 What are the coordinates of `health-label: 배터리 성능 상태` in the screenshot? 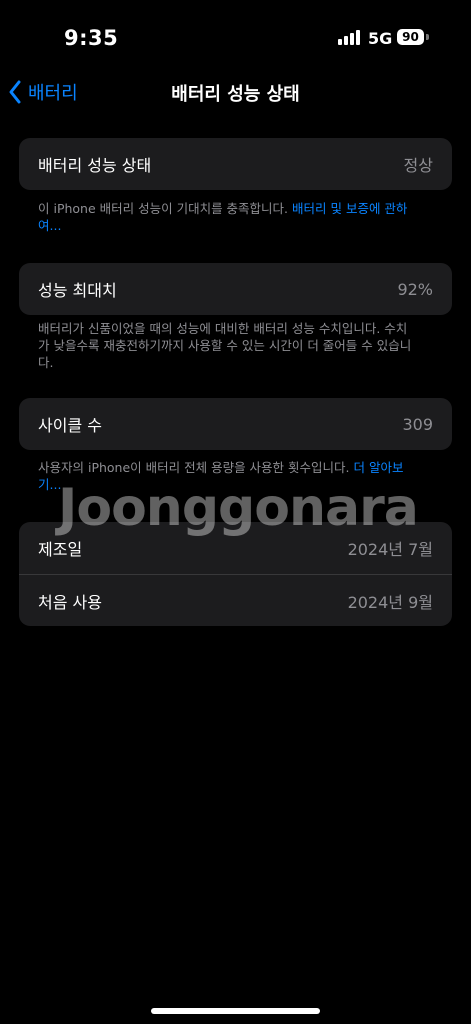 It's located at (95, 165).